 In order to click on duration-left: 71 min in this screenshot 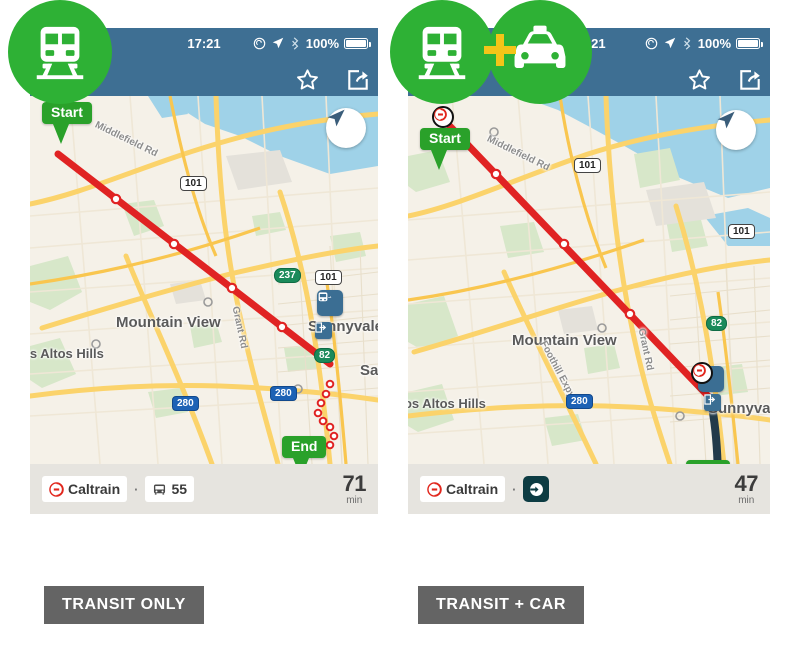, I will do `click(354, 488)`.